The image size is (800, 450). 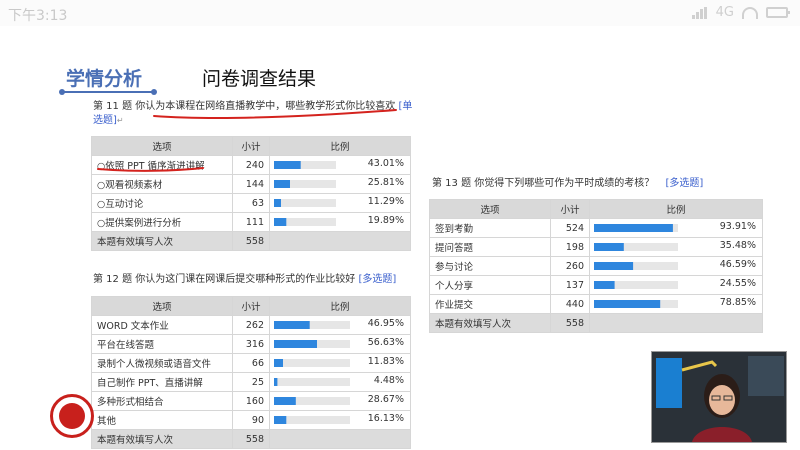 I want to click on q13-total-empty, so click(x=676, y=323).